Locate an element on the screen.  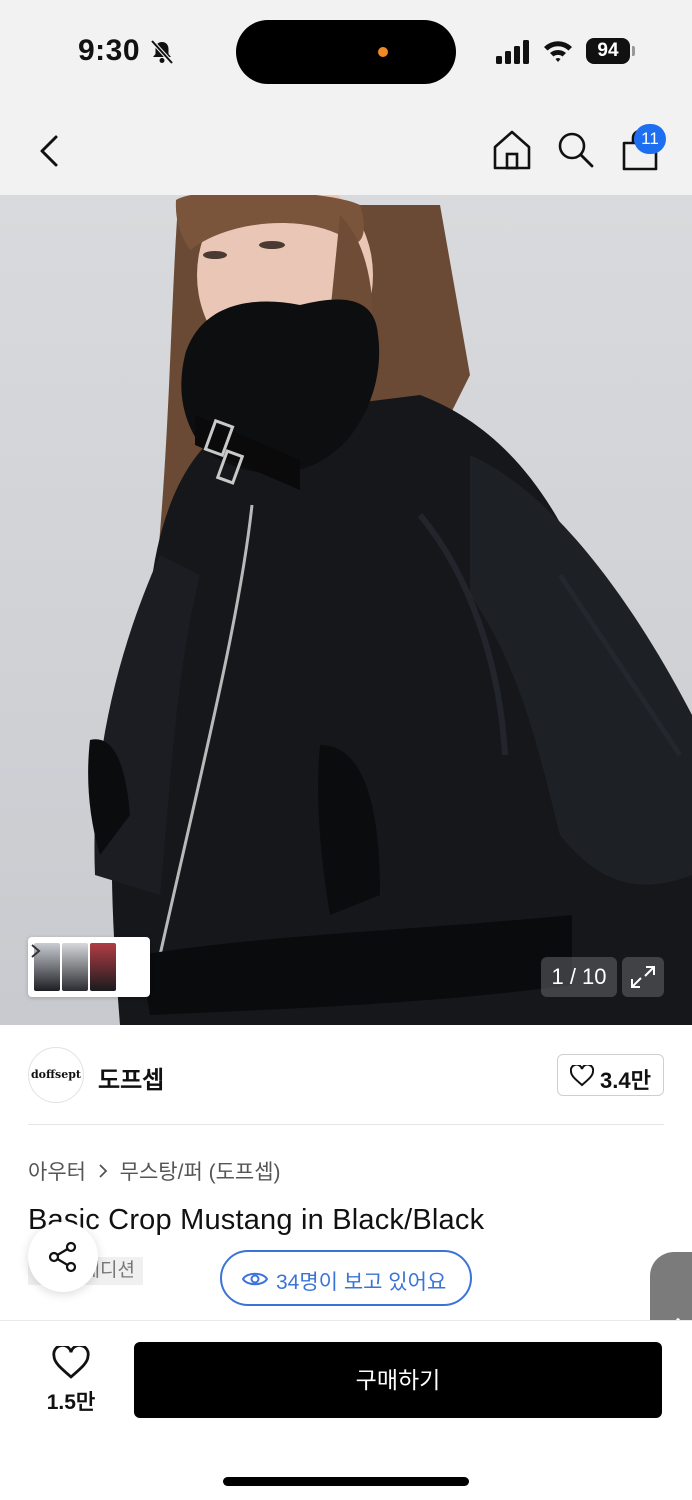
thumbnail-strip is located at coordinates (89, 967).